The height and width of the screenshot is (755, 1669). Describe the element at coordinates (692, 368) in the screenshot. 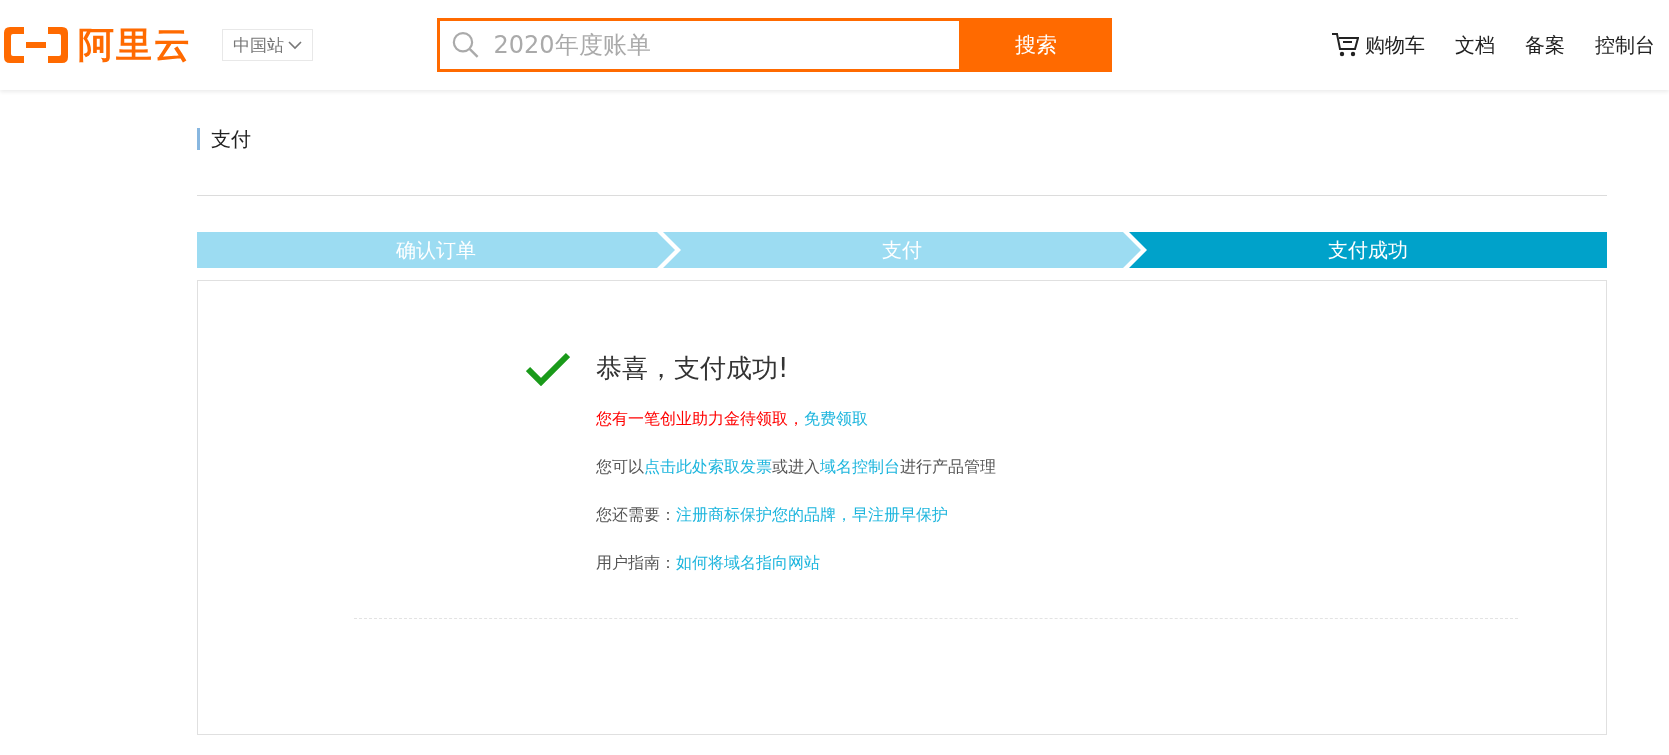

I see `success-title: 恭喜，支付成功!` at that location.